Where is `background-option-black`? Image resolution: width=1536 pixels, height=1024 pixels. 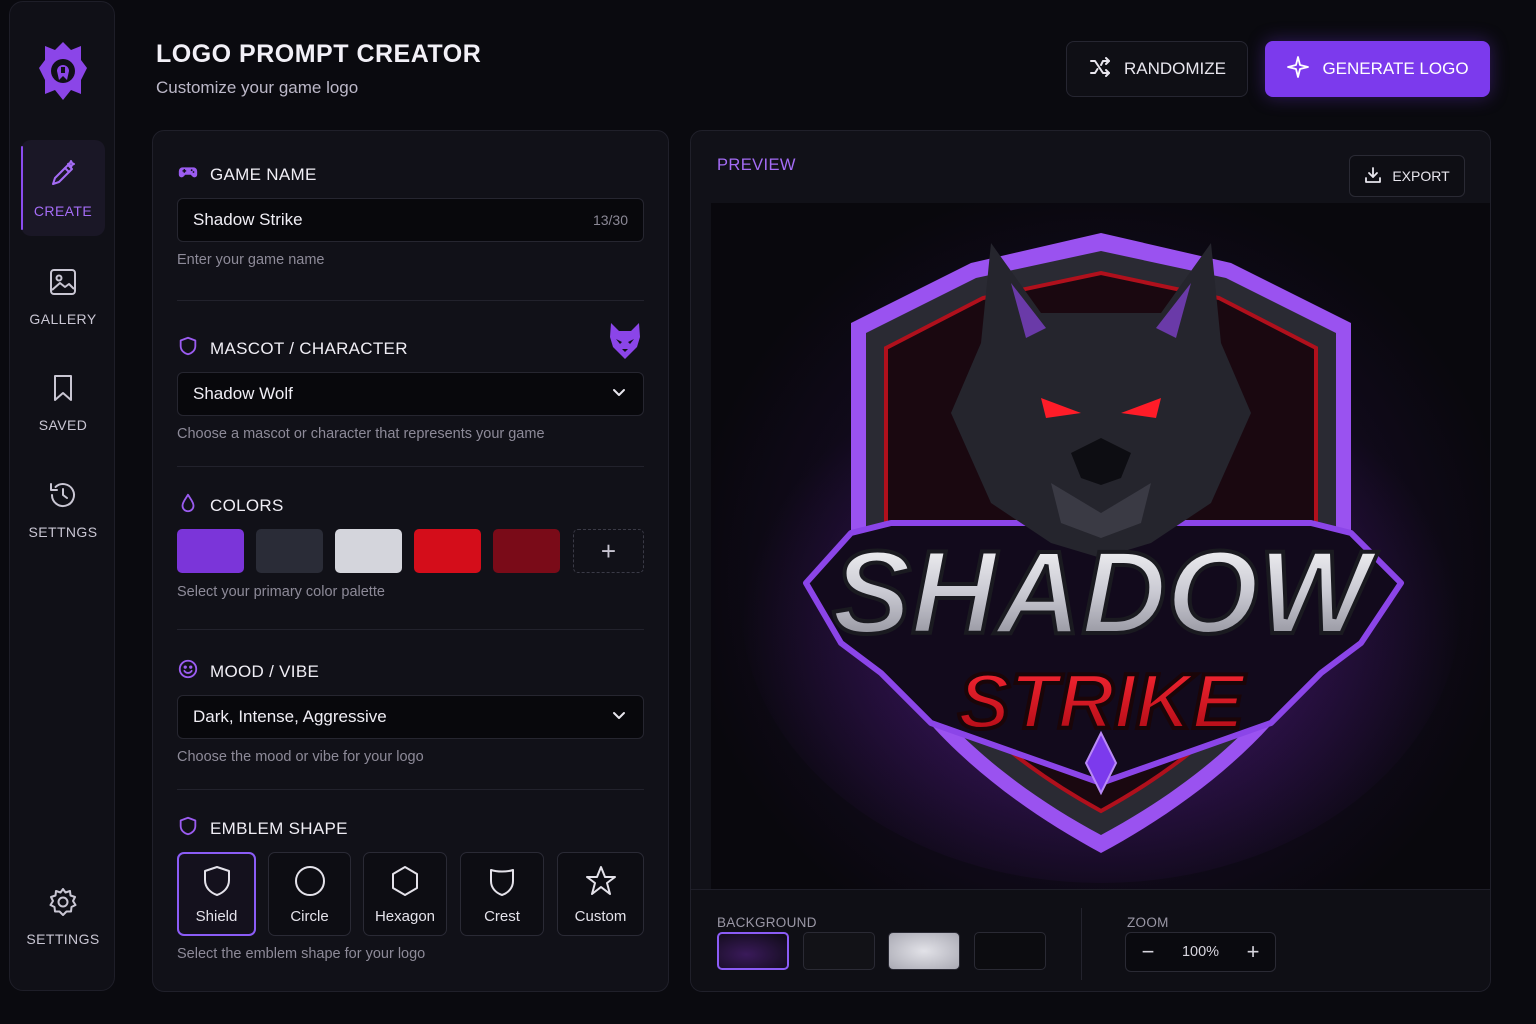
background-option-black is located at coordinates (1010, 951).